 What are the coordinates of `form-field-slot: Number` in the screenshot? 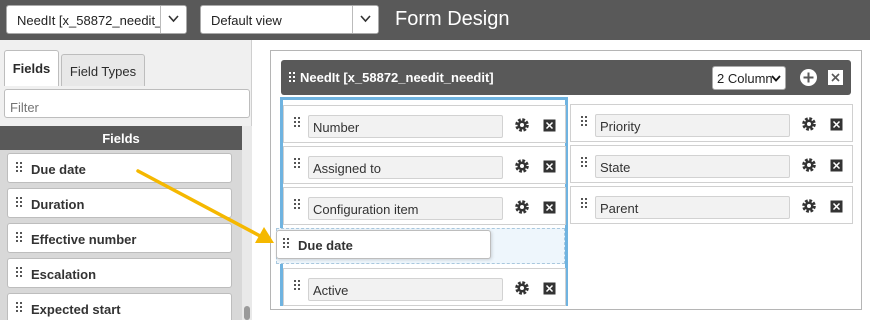 It's located at (424, 124).